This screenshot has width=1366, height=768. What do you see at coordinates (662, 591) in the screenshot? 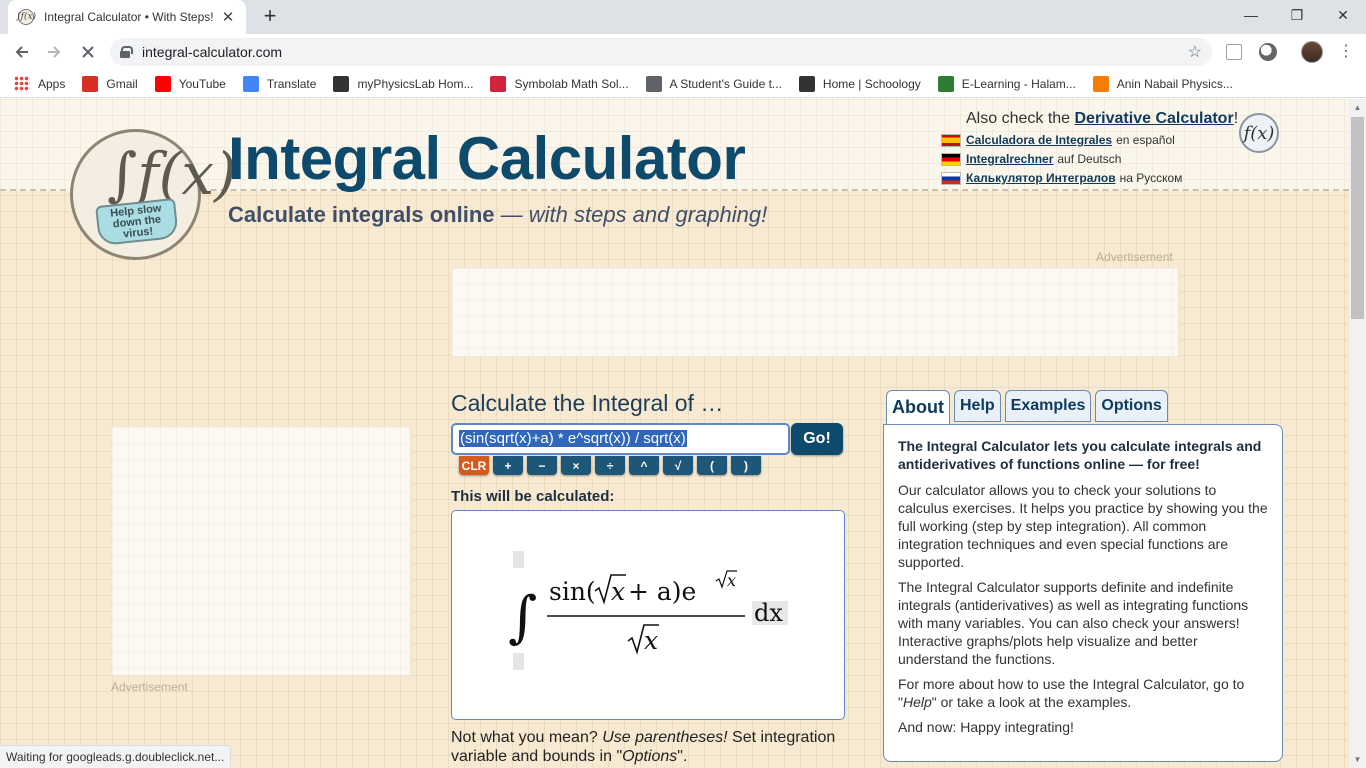
I see `numerator-plus-a: + a)e` at bounding box center [662, 591].